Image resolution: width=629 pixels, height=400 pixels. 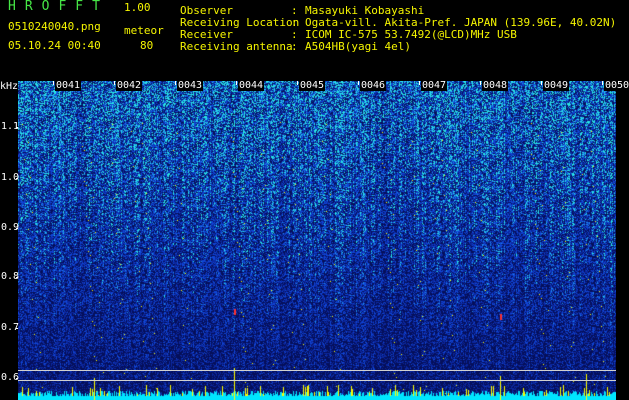 What do you see at coordinates (294, 46) in the screenshot?
I see `antenna-sep: :` at bounding box center [294, 46].